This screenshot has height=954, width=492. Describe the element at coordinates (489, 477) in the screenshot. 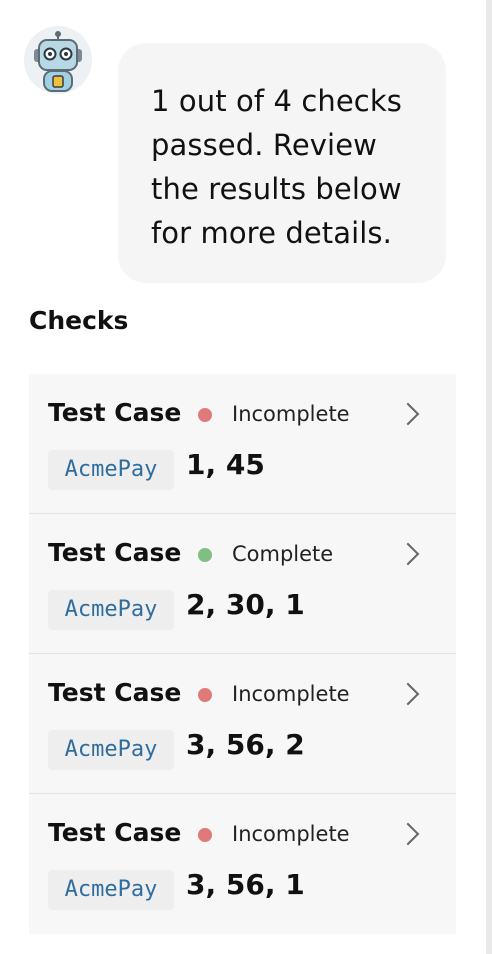

I see `scrollbar` at that location.